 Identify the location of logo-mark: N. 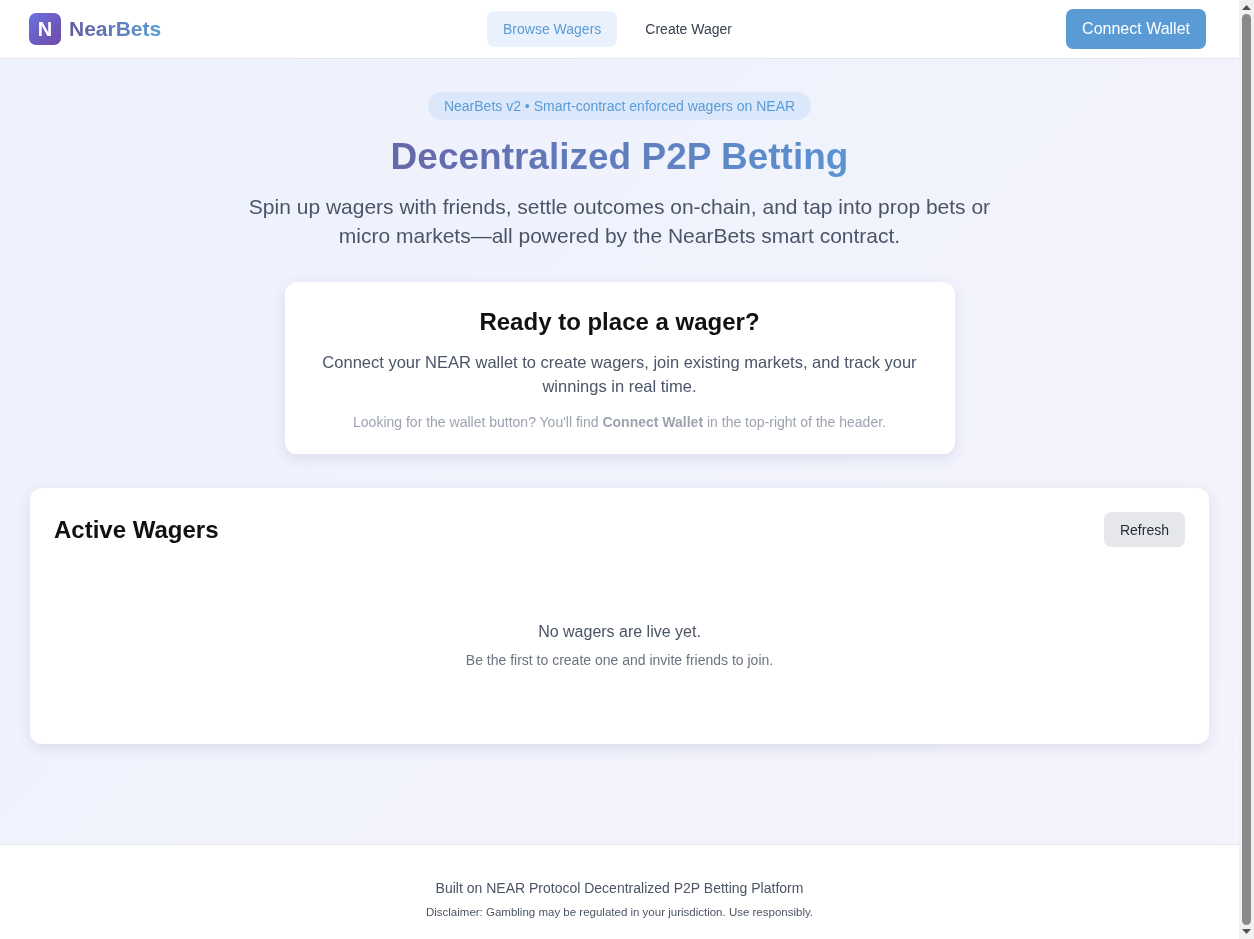
(45, 29).